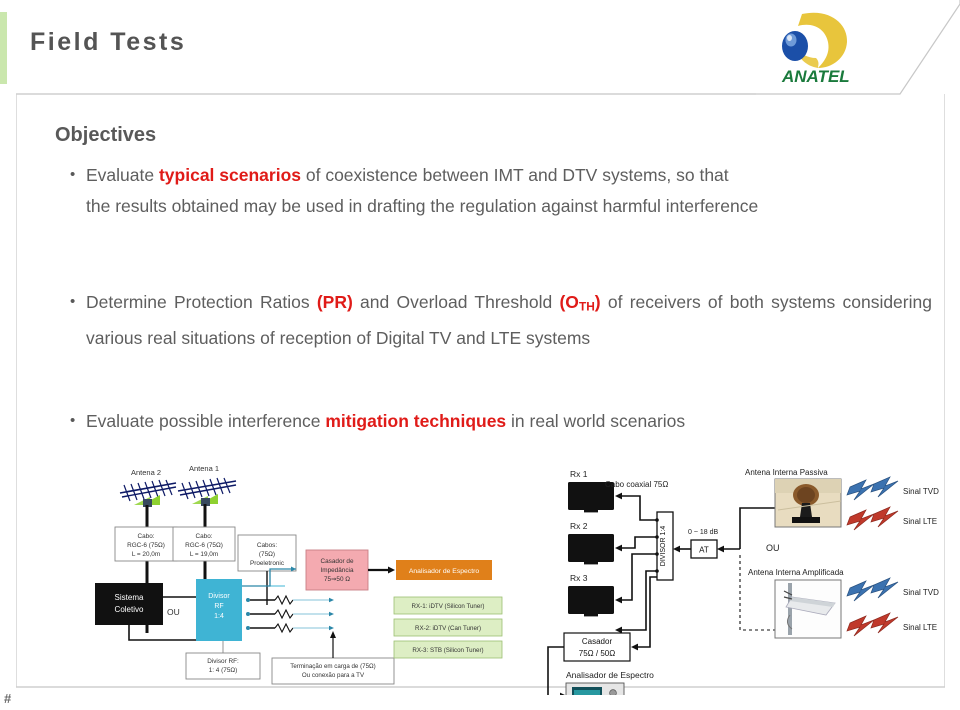 The width and height of the screenshot is (960, 710). Describe the element at coordinates (591, 543) in the screenshot. I see `rx2-tv: Rx 2` at that location.